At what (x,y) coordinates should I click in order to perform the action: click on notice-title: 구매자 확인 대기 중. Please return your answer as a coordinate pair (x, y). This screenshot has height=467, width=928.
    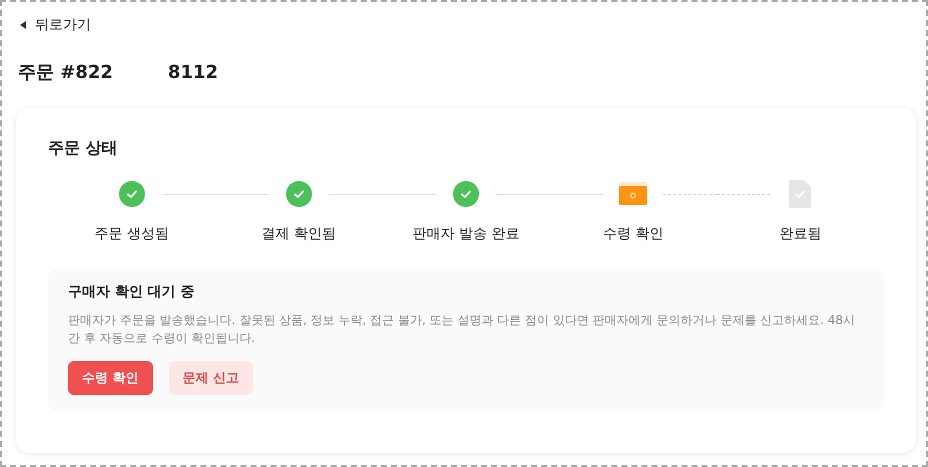
    Looking at the image, I should click on (132, 292).